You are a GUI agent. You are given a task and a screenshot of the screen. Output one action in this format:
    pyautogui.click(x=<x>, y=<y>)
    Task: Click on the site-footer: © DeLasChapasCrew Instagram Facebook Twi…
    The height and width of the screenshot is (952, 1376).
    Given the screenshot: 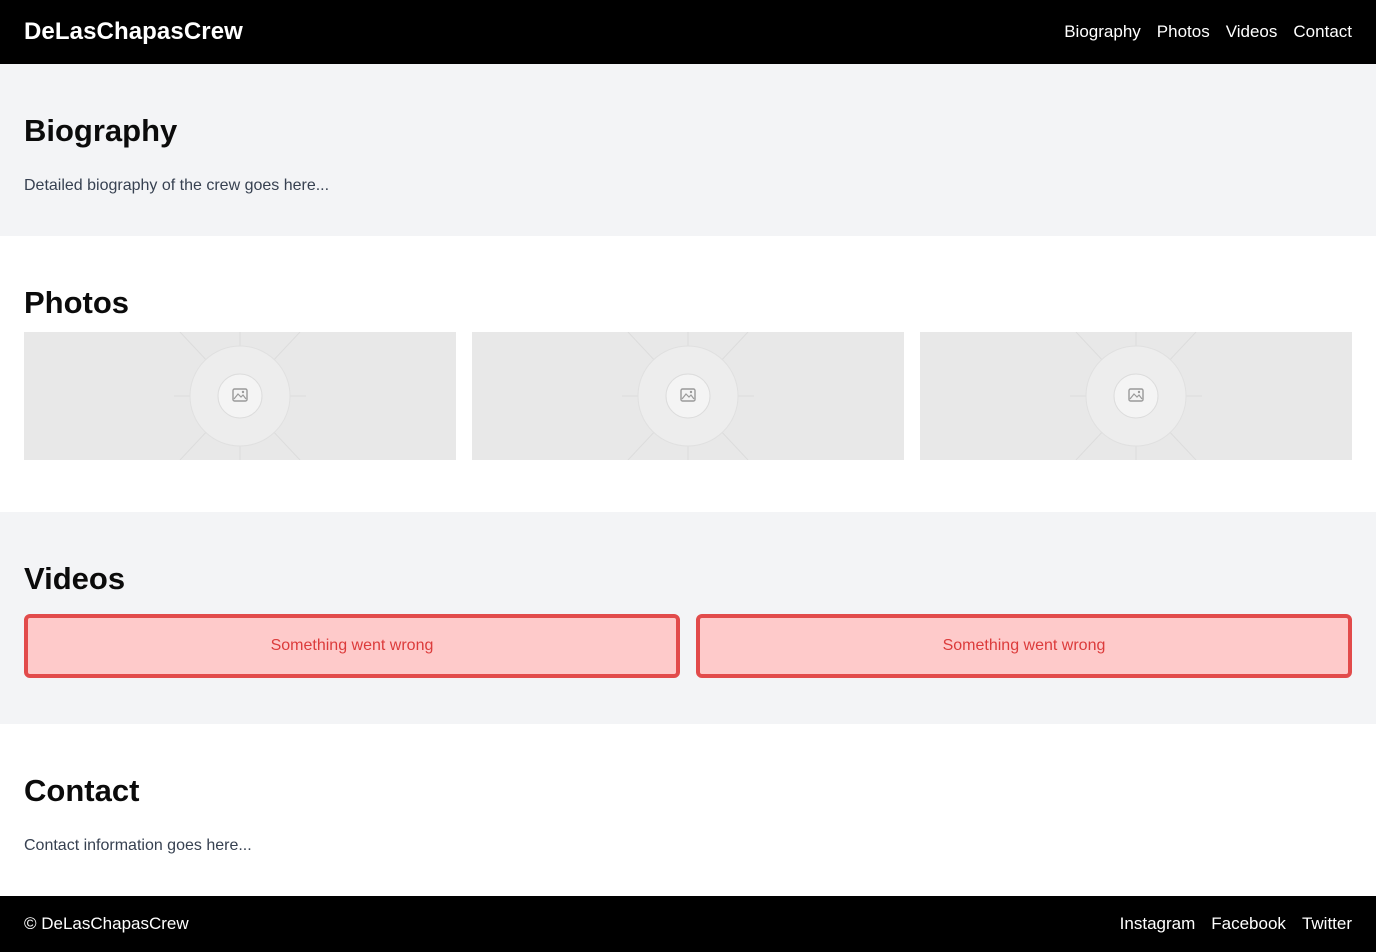 What is the action you would take?
    pyautogui.click(x=688, y=924)
    